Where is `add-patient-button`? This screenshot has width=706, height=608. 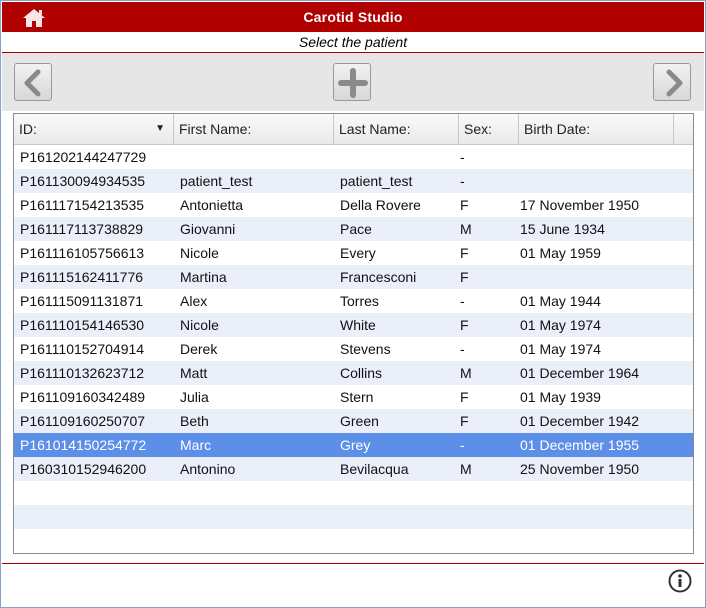
add-patient-button is located at coordinates (352, 82).